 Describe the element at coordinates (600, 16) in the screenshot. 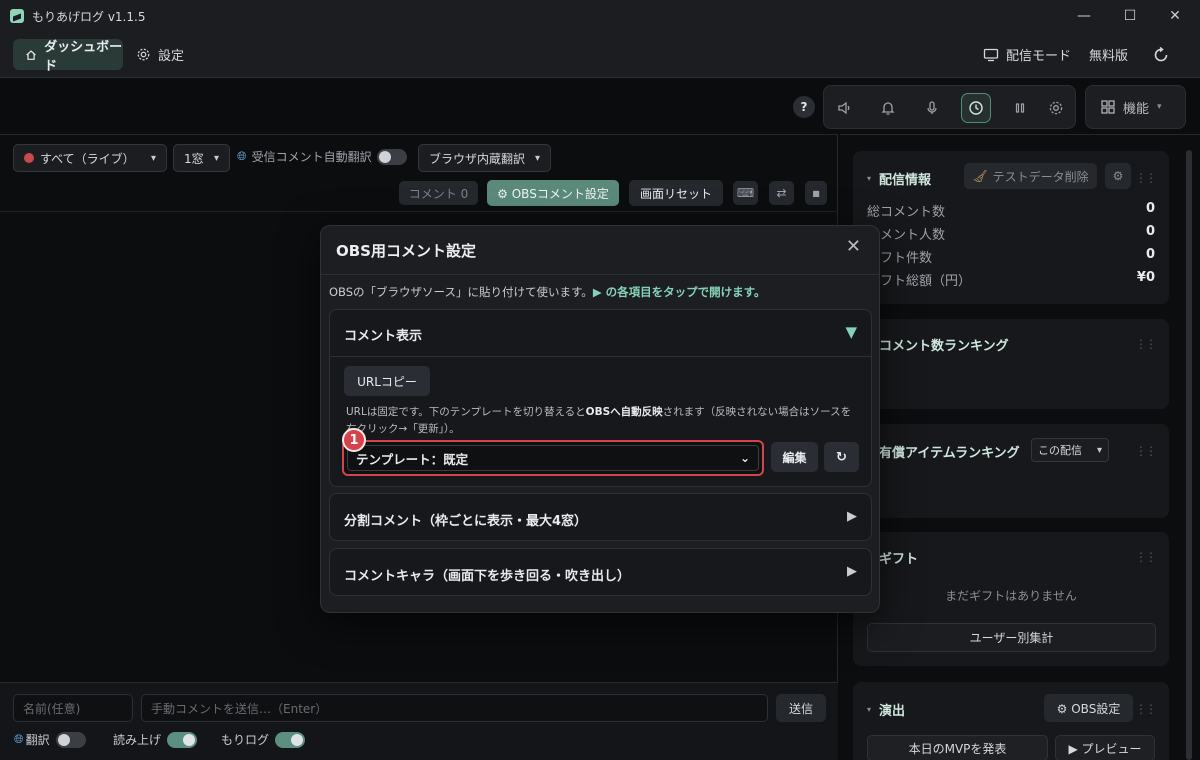

I see `title-bar: もりあげログ v1.1.5 — ☐ ✕` at that location.